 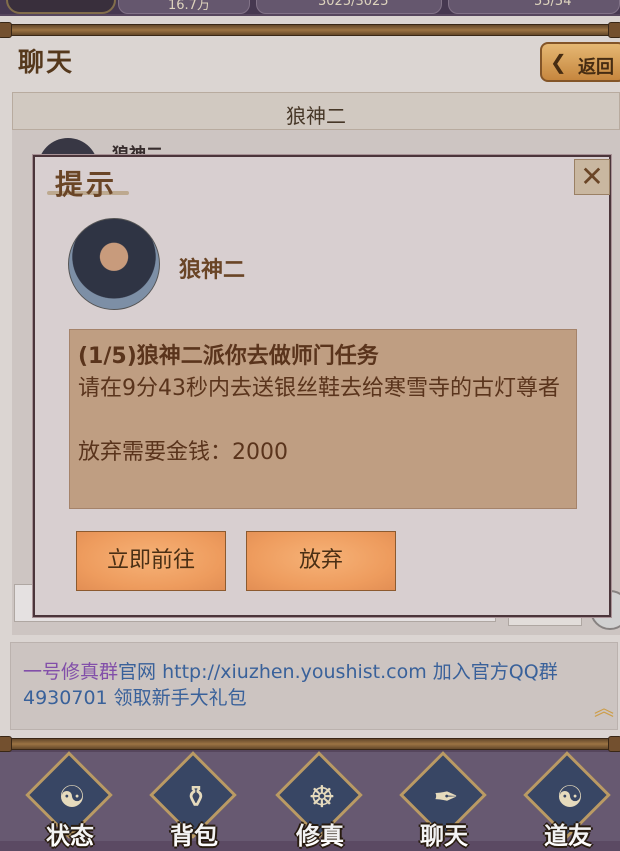 I want to click on abandon-button: 放弃, so click(x=321, y=561).